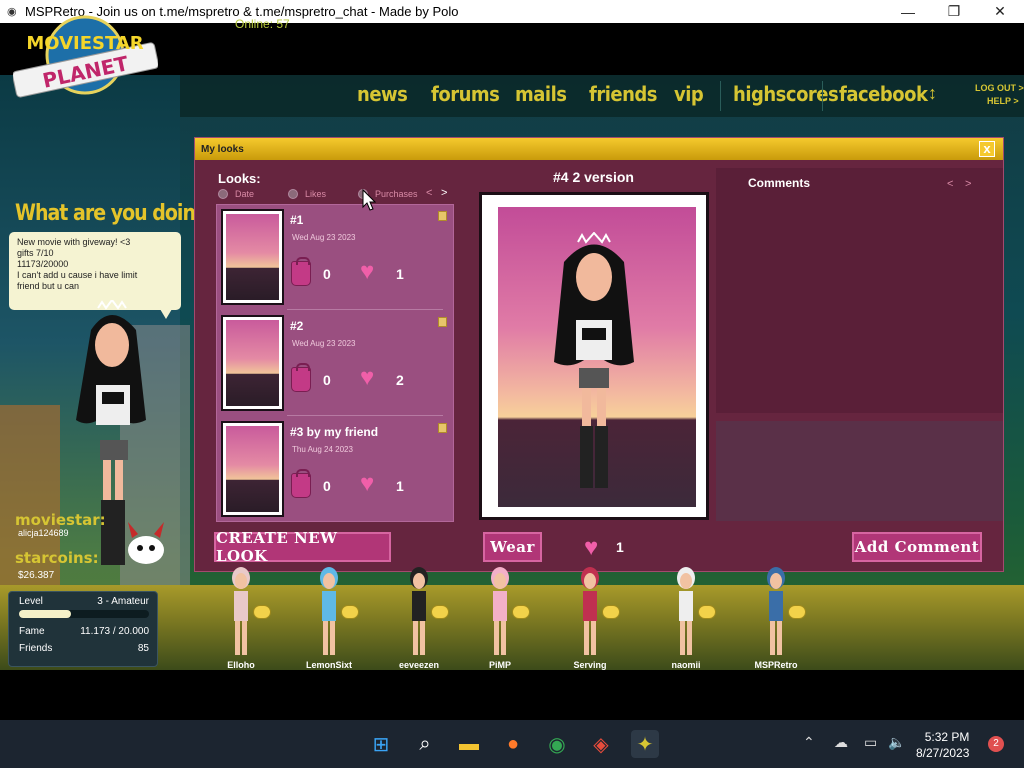 This screenshot has width=1024, height=768. Describe the element at coordinates (513, 744) in the screenshot. I see `firefox-icon: ●` at that location.